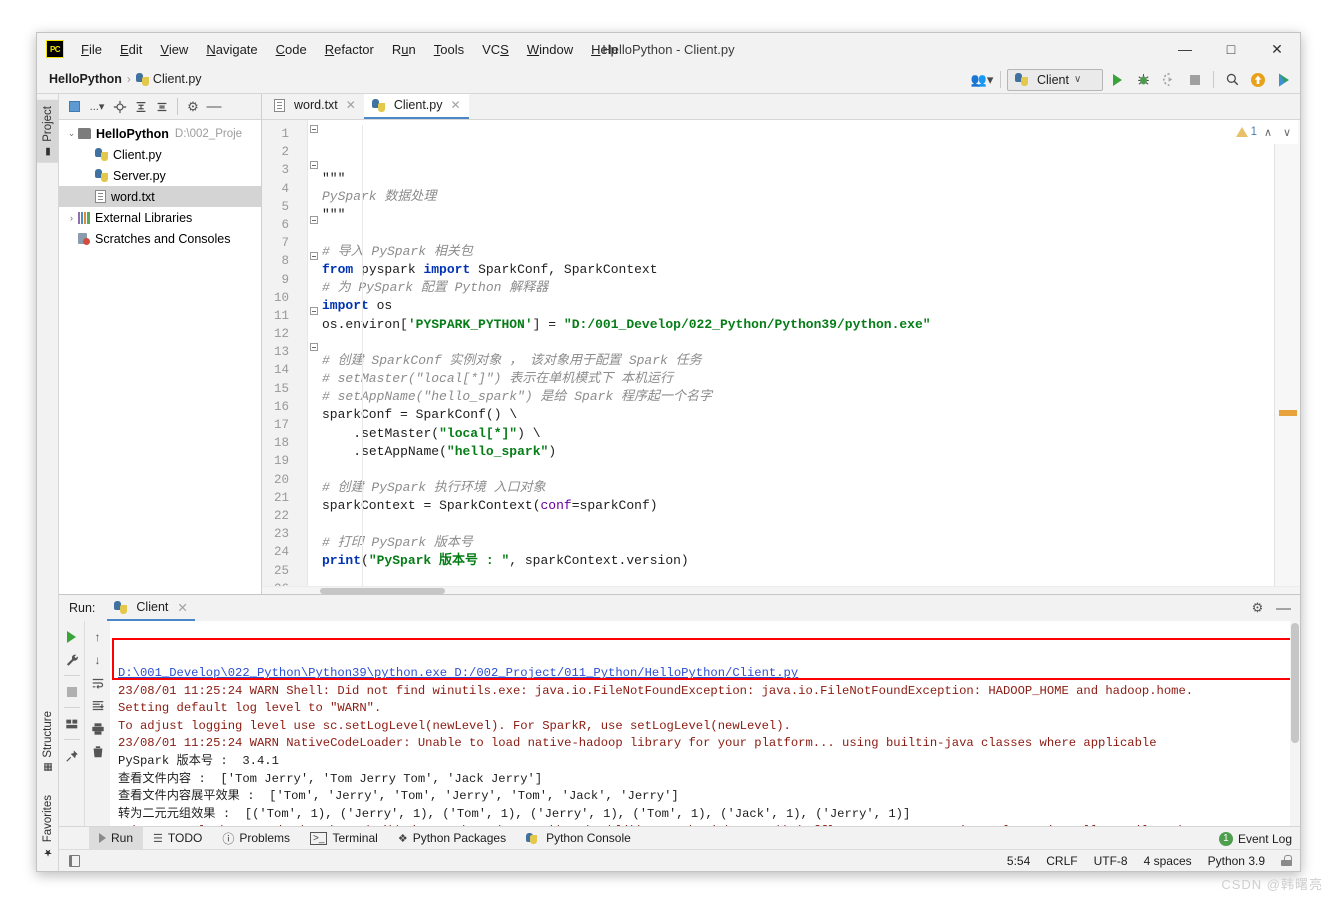 Image resolution: width=1335 pixels, height=901 pixels. I want to click on share-icon: 👥▾, so click(982, 79).